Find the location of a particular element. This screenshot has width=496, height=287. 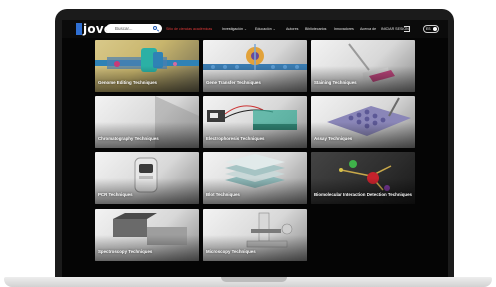

card-title: Spectroscopy Techniques is located at coordinates (125, 251).